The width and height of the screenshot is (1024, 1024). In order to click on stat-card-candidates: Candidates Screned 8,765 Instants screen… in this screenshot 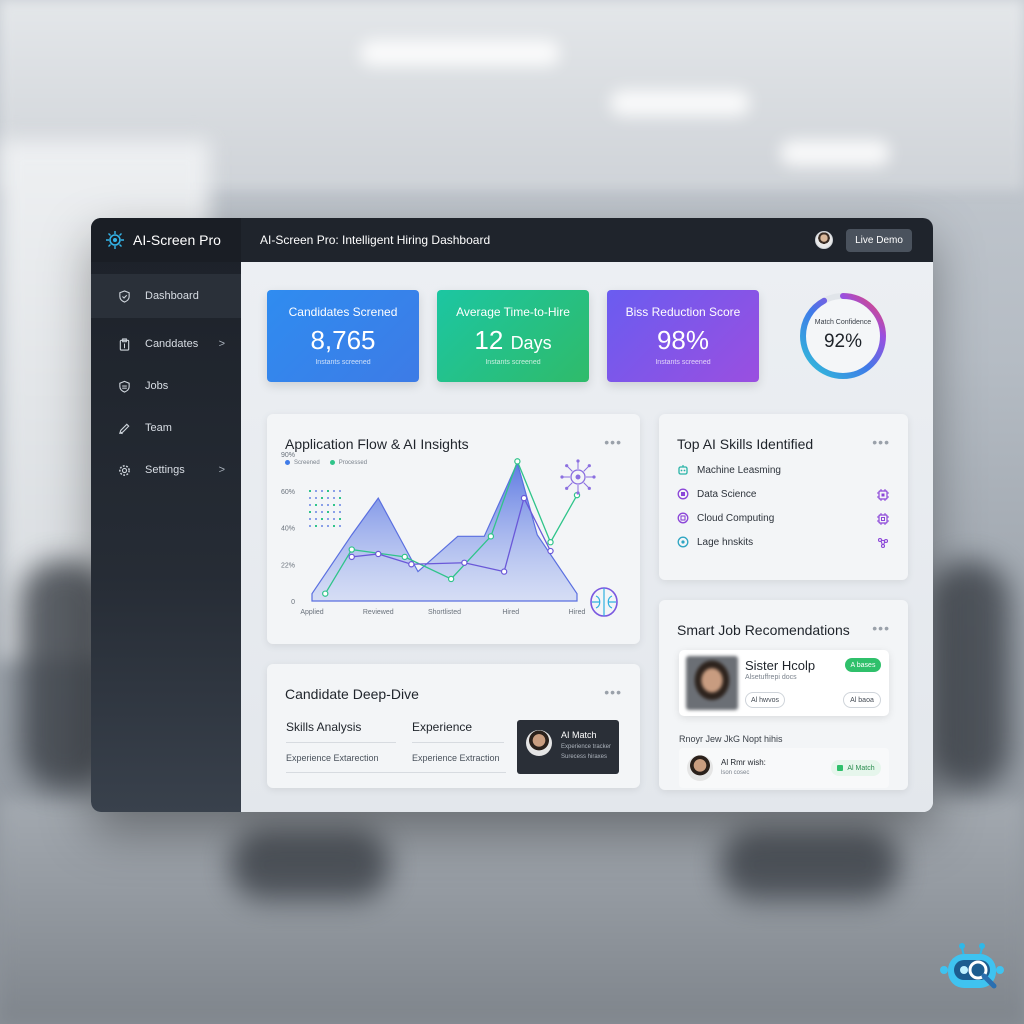, I will do `click(343, 336)`.